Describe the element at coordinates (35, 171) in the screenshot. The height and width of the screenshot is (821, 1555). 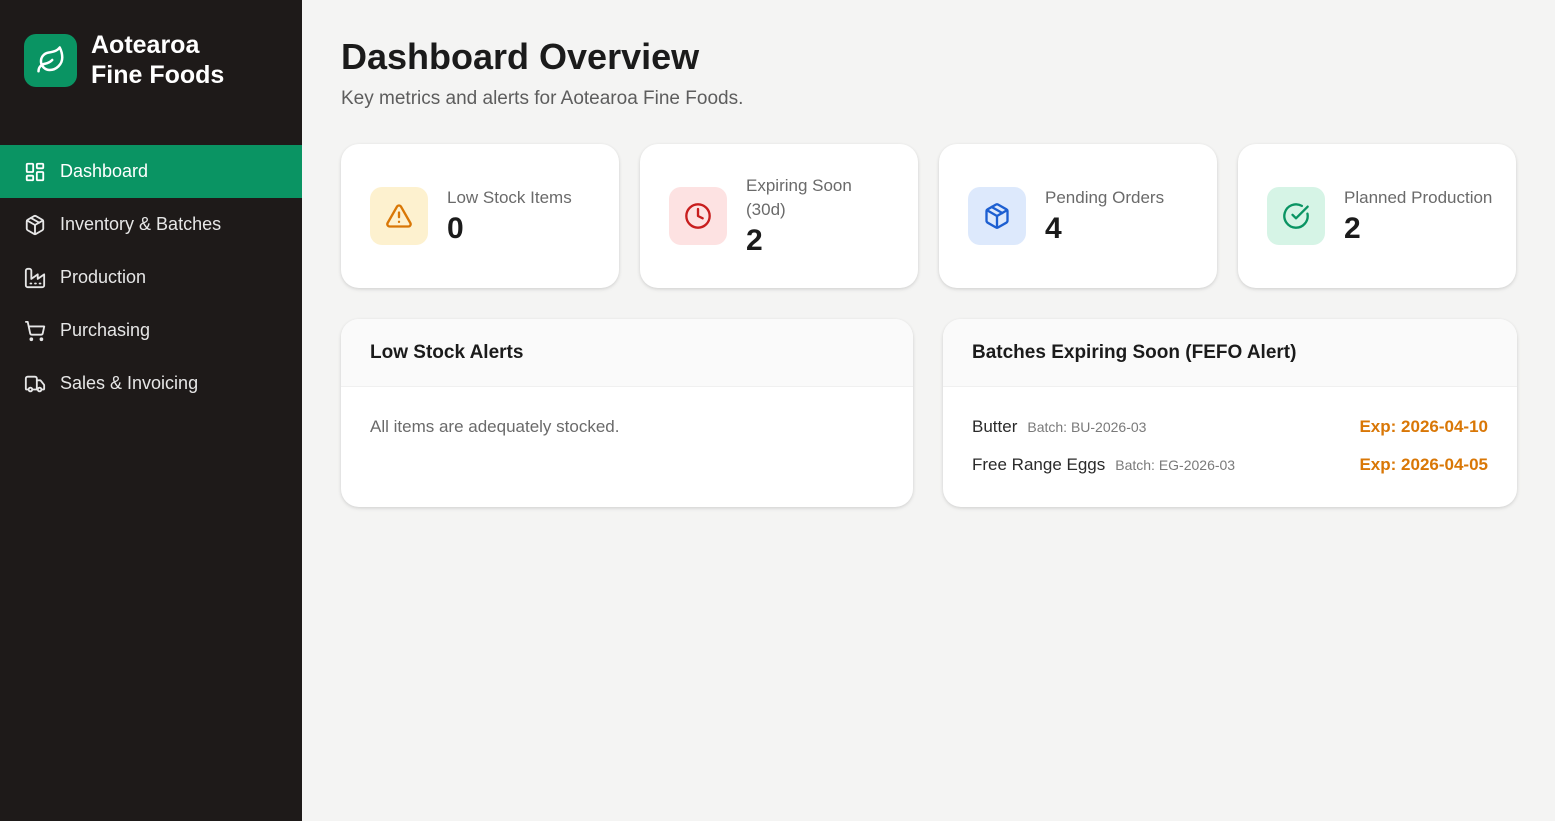
I see `dashboard-grid-icon` at that location.